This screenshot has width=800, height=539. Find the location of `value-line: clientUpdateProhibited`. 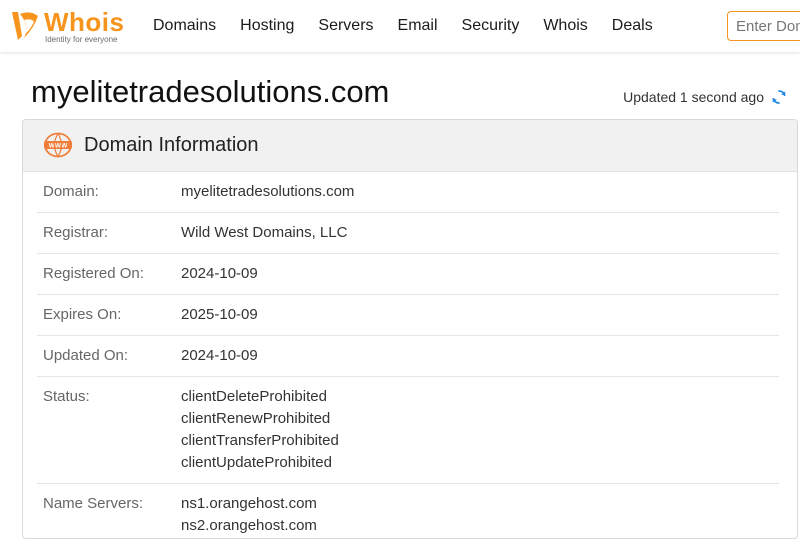

value-line: clientUpdateProhibited is located at coordinates (256, 462).